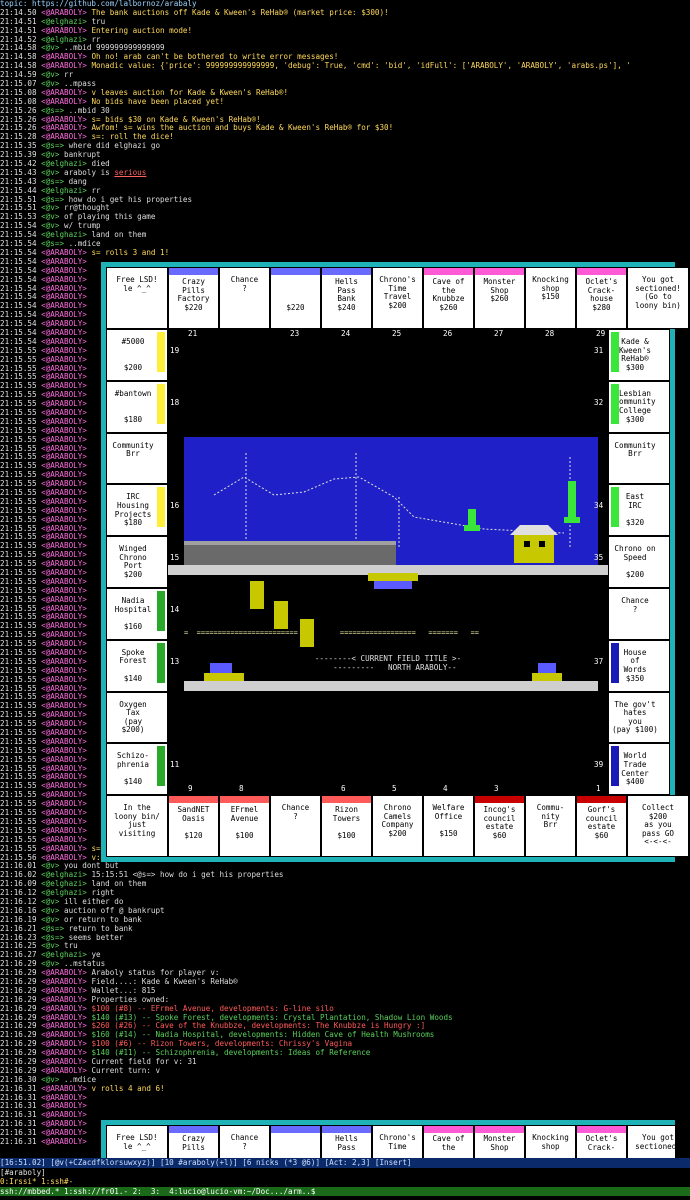 The height and width of the screenshot is (1200, 690). I want to click on board-space: Oclet's Crack-, so click(601, 1142).